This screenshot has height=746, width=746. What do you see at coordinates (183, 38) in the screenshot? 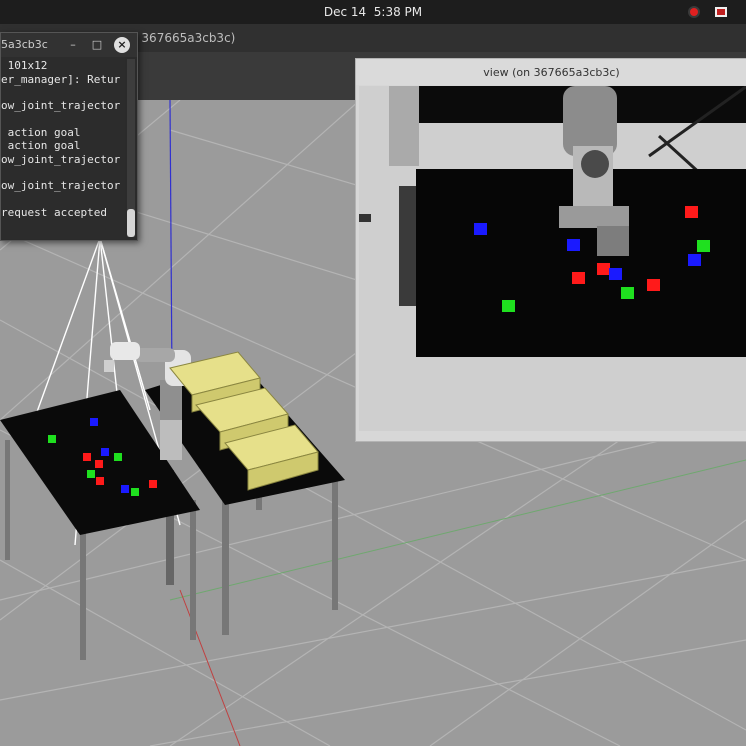
I see `gazebo-window-title: n 367665a3cb3c)` at bounding box center [183, 38].